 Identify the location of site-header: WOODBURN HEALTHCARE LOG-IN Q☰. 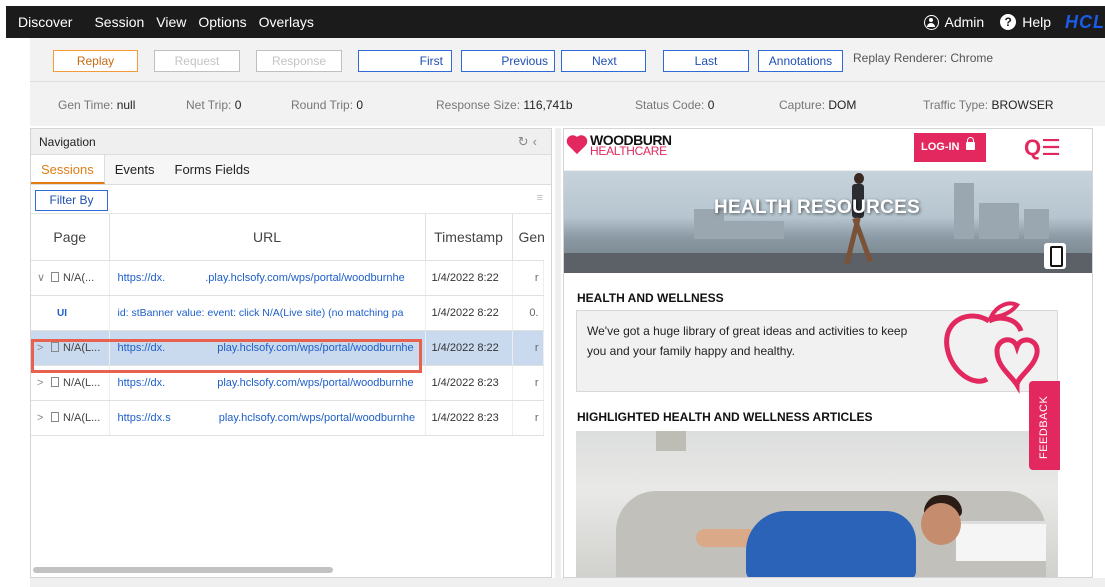
(828, 150).